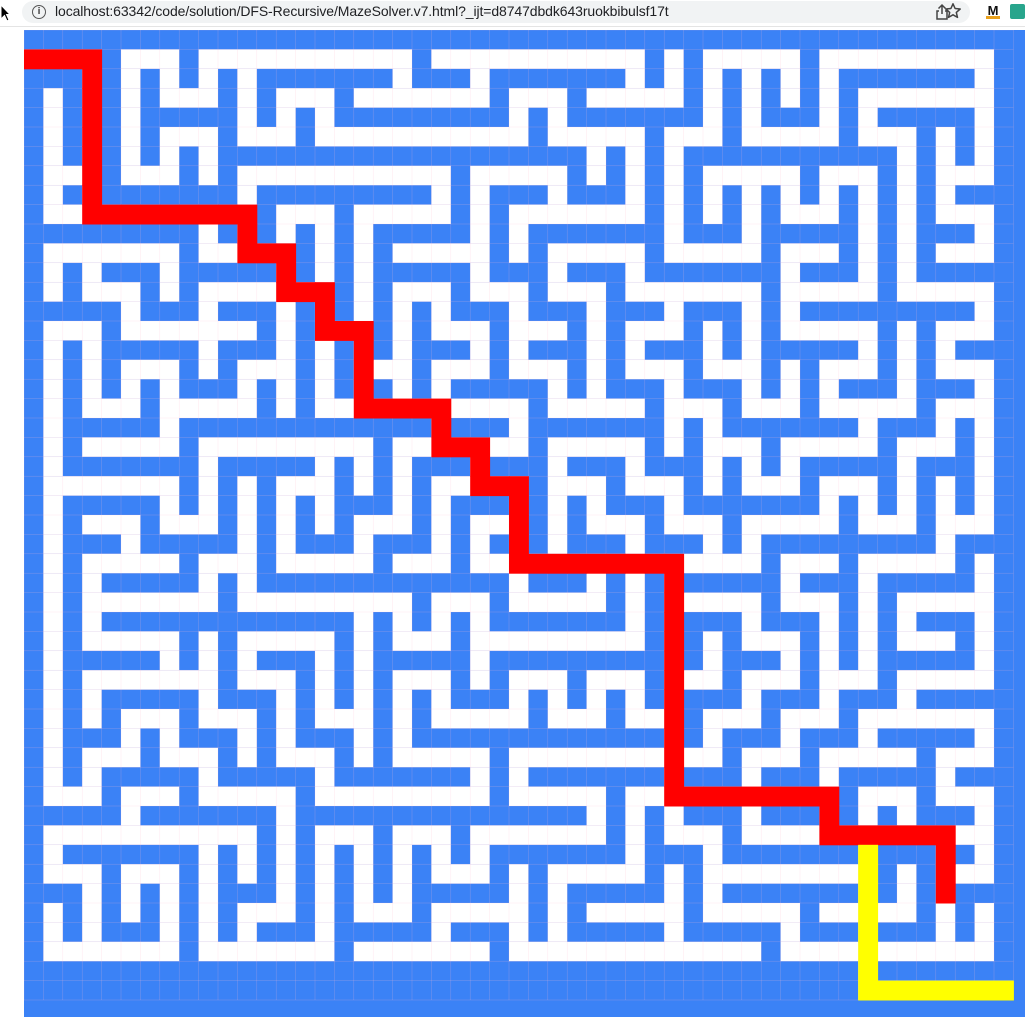 The image size is (1025, 1017). I want to click on star-icon, so click(953, 11).